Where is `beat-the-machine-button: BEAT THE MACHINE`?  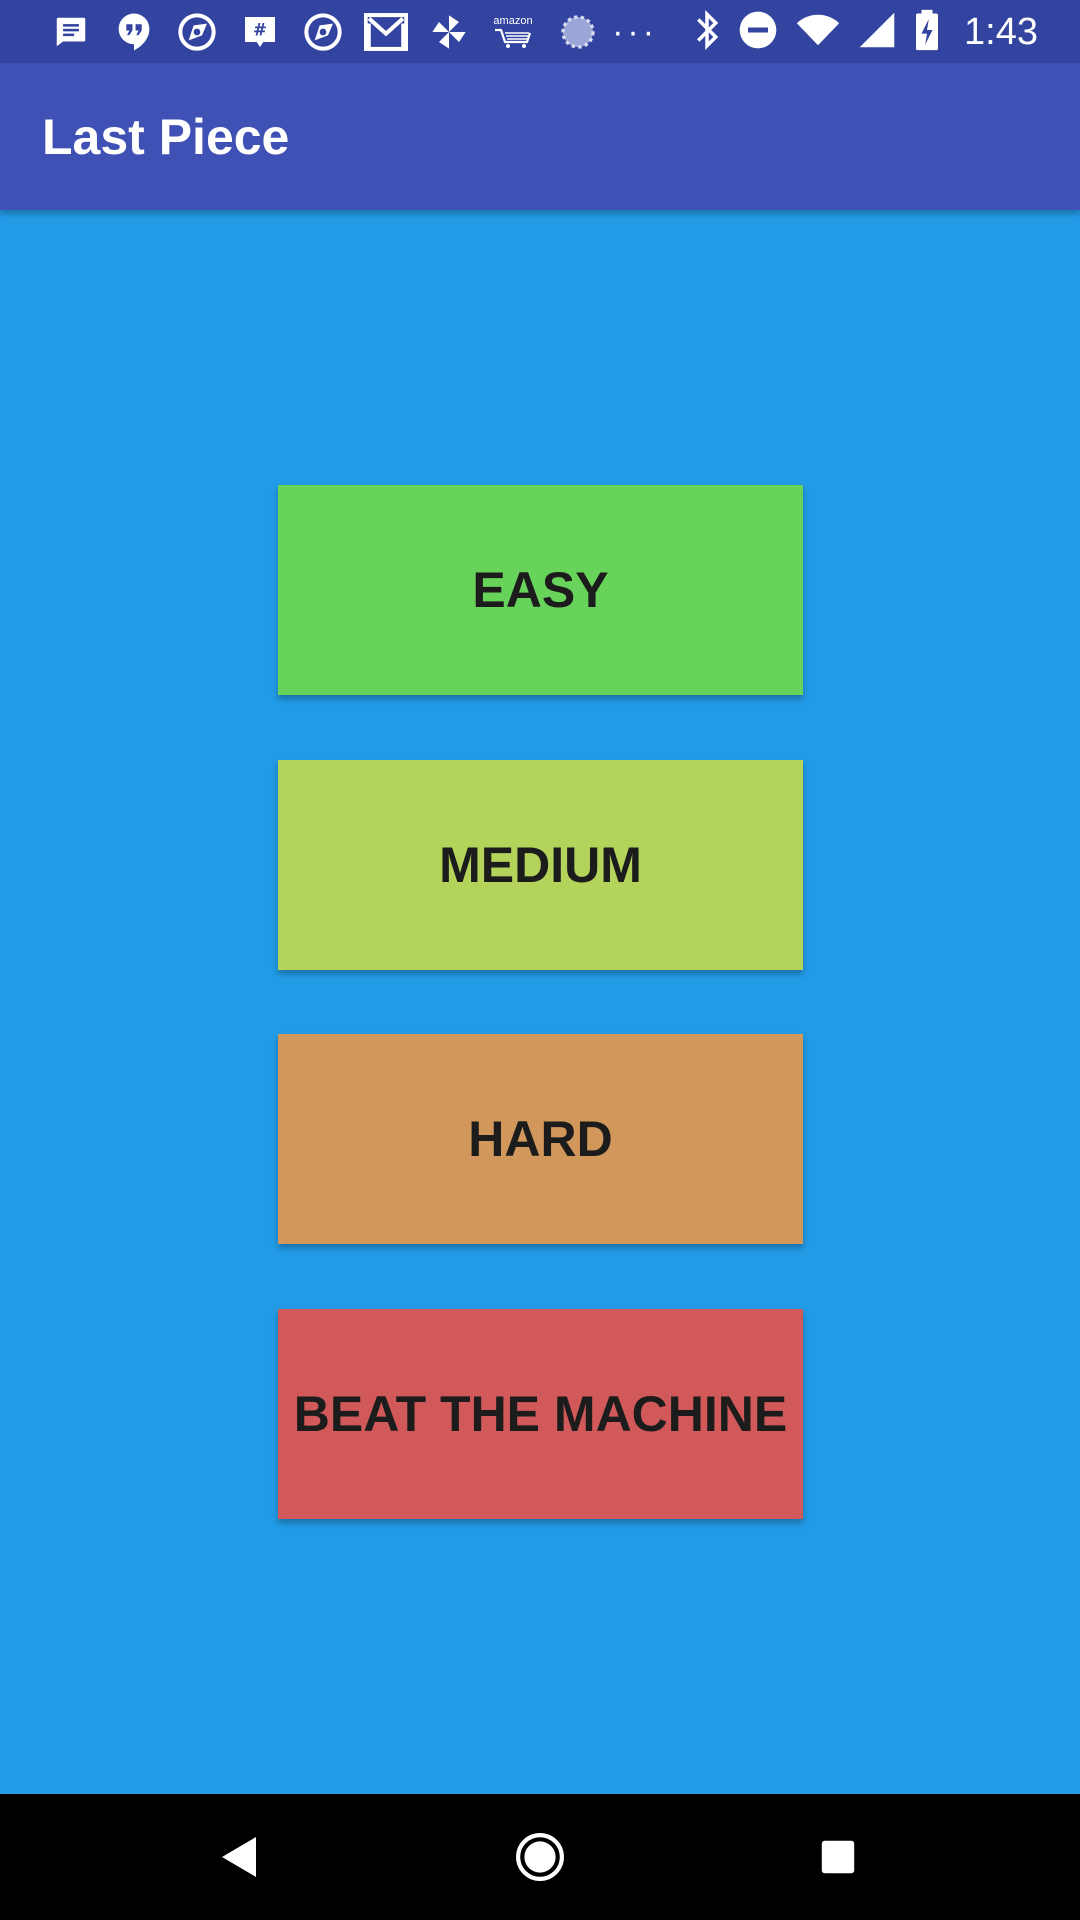 beat-the-machine-button: BEAT THE MACHINE is located at coordinates (540, 1414).